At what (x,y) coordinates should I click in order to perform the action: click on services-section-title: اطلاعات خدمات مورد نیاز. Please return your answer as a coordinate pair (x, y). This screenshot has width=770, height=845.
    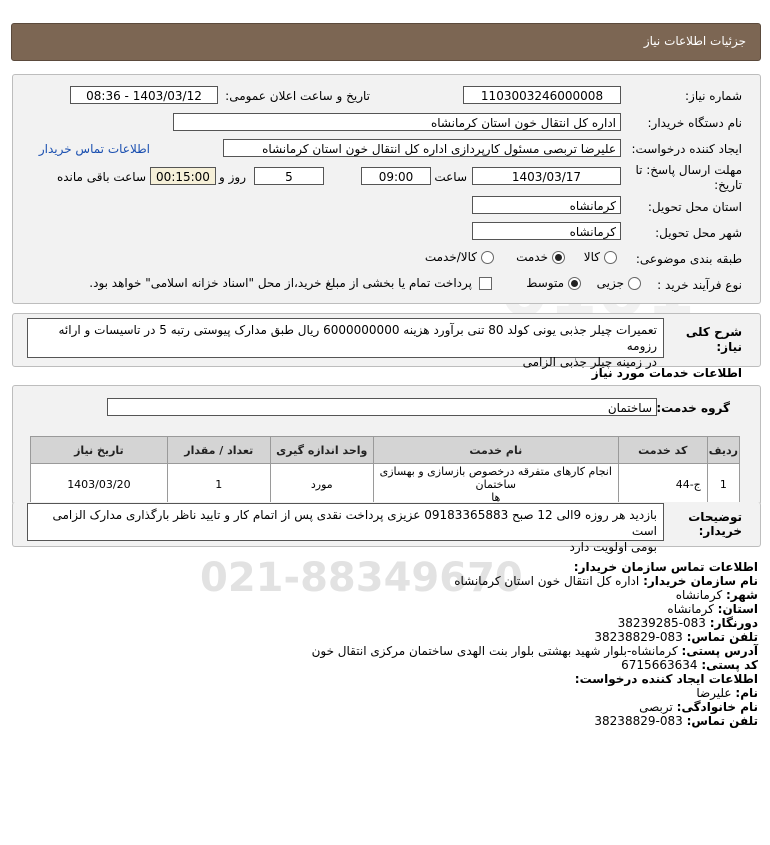
    Looking at the image, I should click on (666, 373).